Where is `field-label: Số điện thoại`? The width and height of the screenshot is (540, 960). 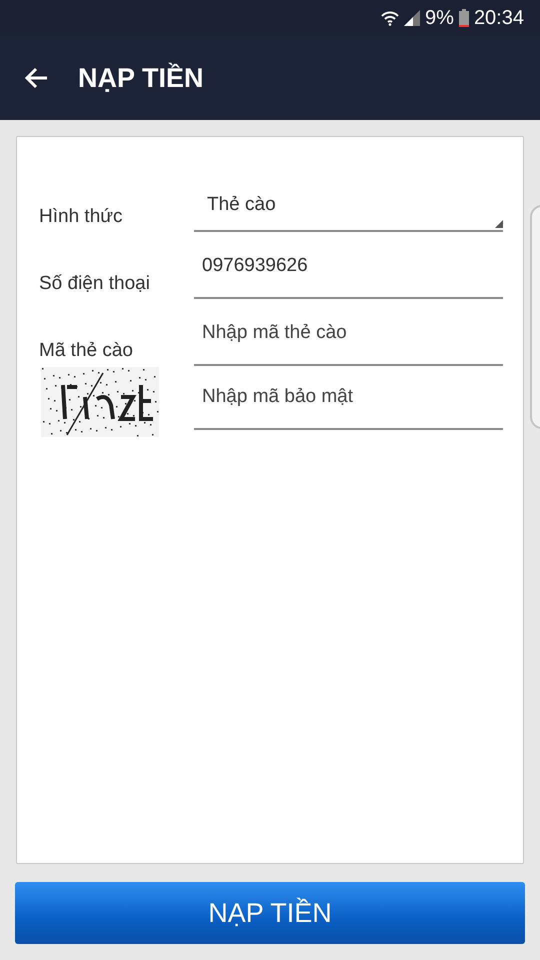 field-label: Số điện thoại is located at coordinates (94, 284).